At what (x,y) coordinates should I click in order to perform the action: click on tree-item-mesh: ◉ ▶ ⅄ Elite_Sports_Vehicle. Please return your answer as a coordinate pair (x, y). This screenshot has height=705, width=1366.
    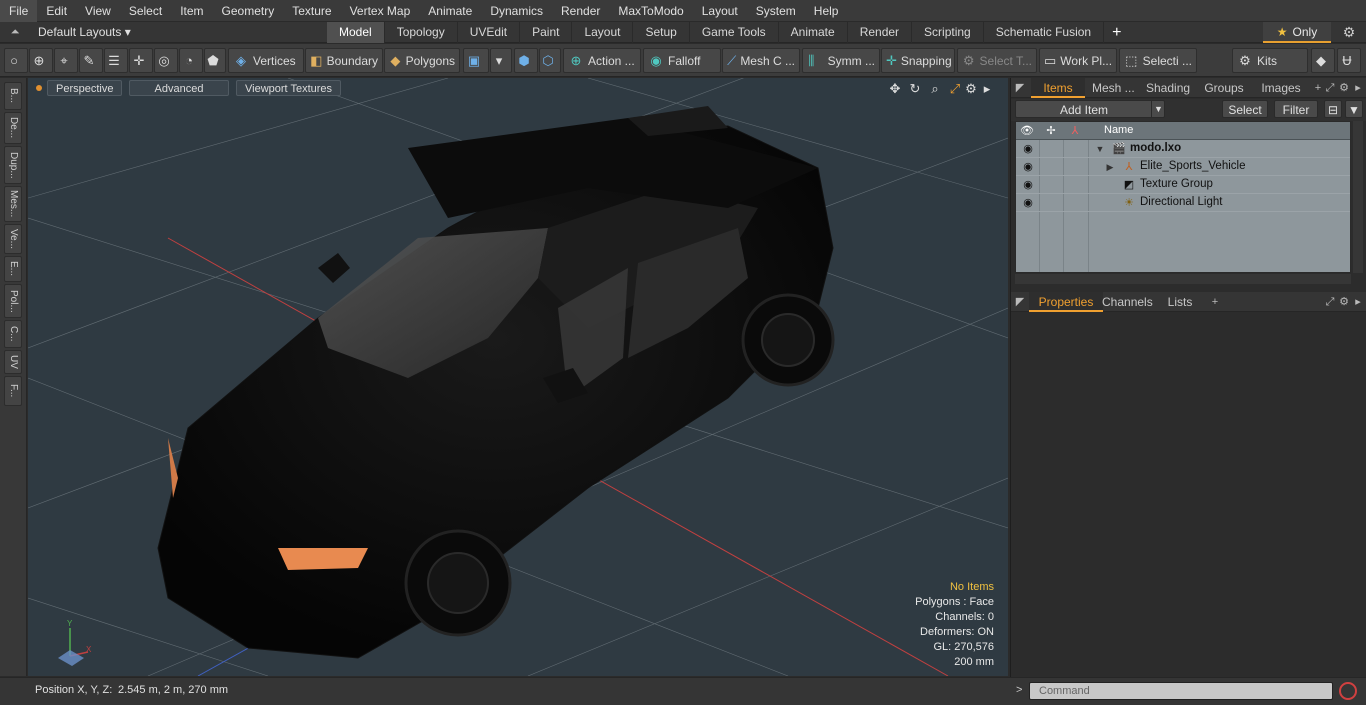
    Looking at the image, I should click on (1183, 167).